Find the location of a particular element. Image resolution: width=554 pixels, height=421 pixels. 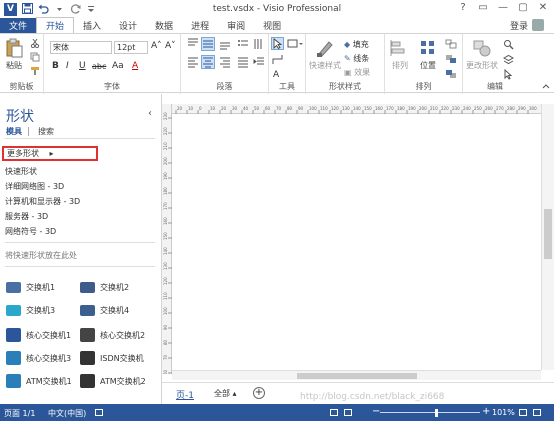

stencil-computers-monitors-3d: 计算机和显示器 - 3D is located at coordinates (42, 201).